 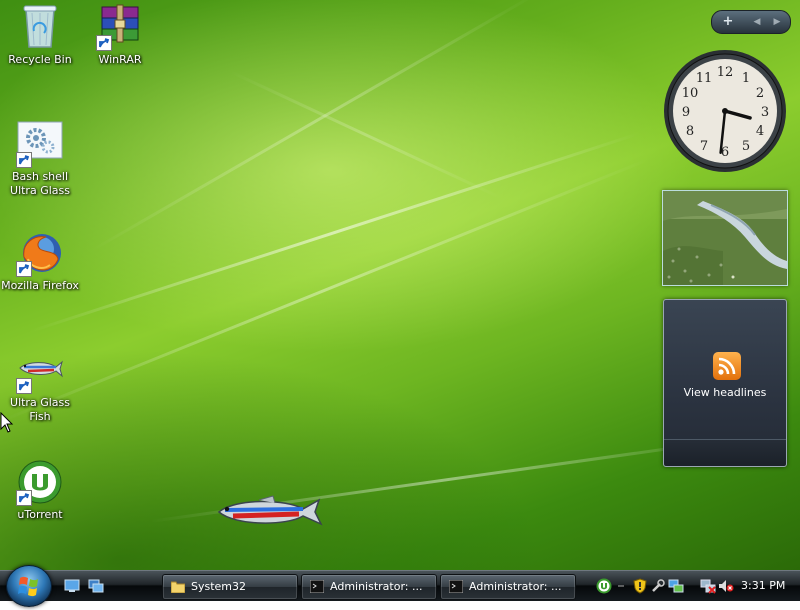 What do you see at coordinates (708, 586) in the screenshot?
I see `network-disconnected-icon` at bounding box center [708, 586].